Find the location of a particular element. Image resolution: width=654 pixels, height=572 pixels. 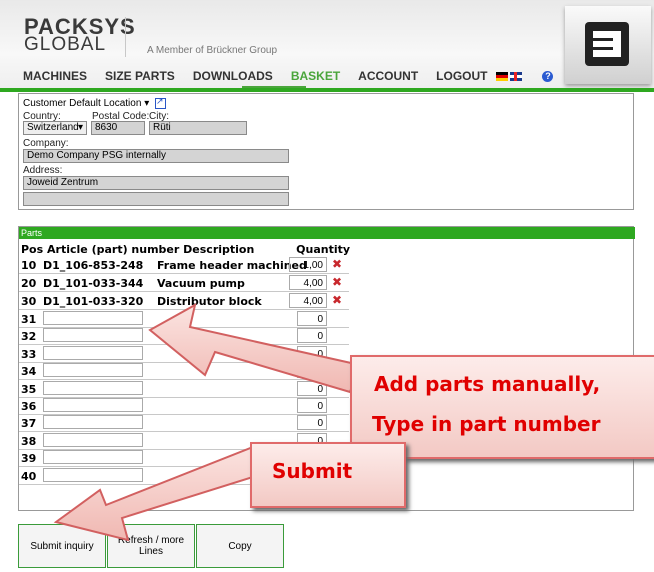

table-row: 36 0 is located at coordinates (184, 406).